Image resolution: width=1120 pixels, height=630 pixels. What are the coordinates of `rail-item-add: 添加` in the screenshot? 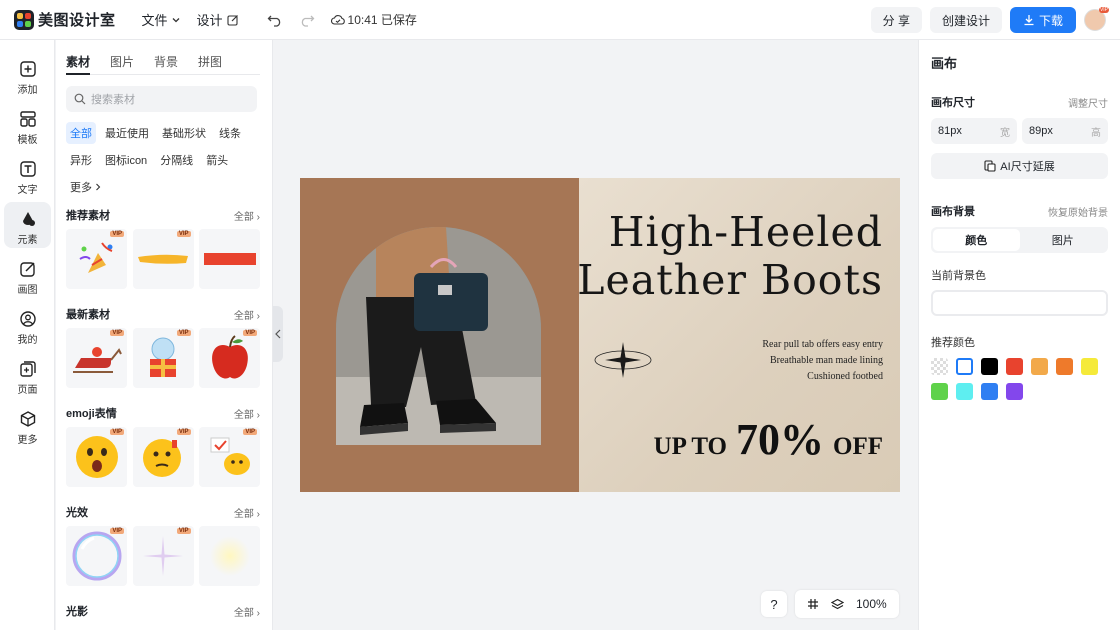 It's located at (27, 78).